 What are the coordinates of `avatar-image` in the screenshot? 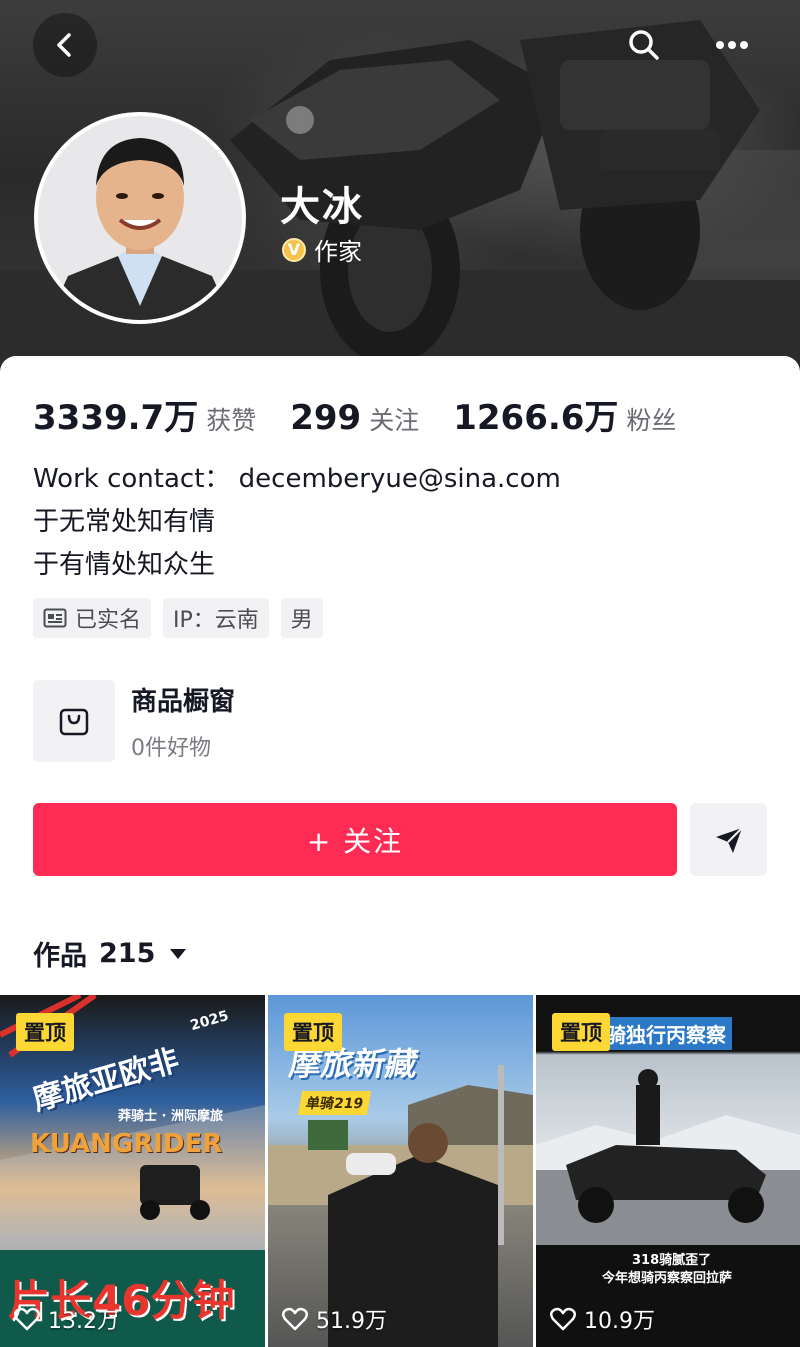 It's located at (140, 218).